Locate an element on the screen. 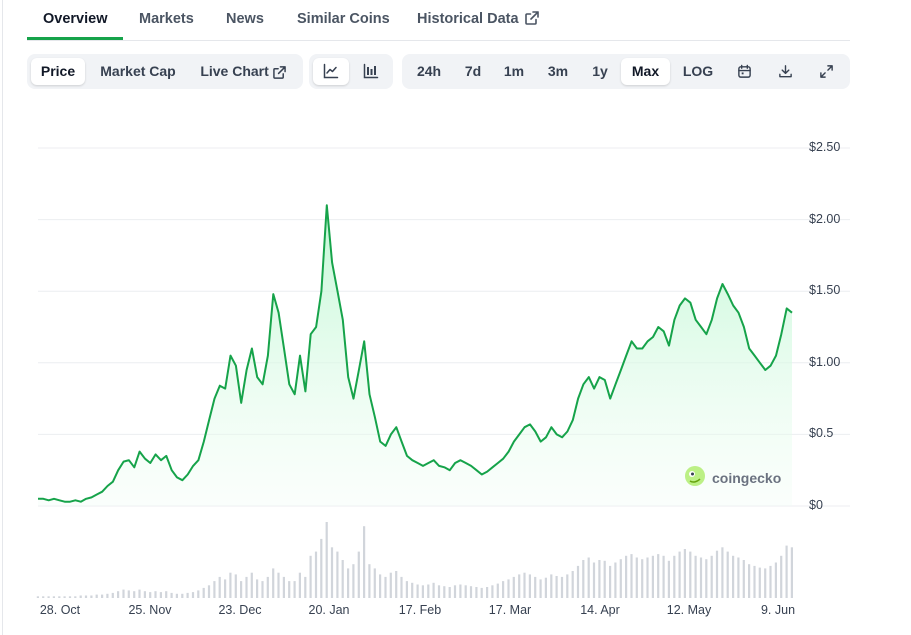 The width and height of the screenshot is (911, 635). coingecko-watermark: coingecko is located at coordinates (733, 478).